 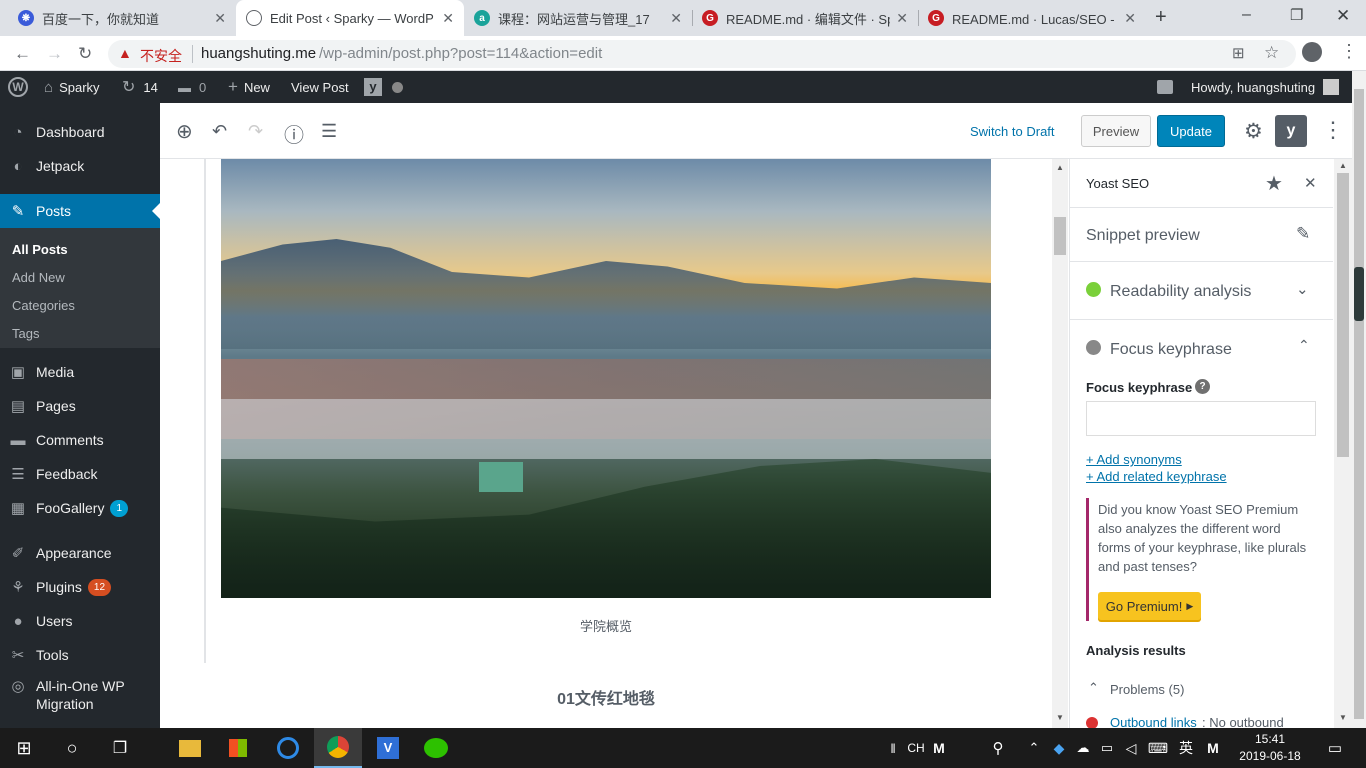 What do you see at coordinates (190, 748) in the screenshot?
I see `file-explorer-icon` at bounding box center [190, 748].